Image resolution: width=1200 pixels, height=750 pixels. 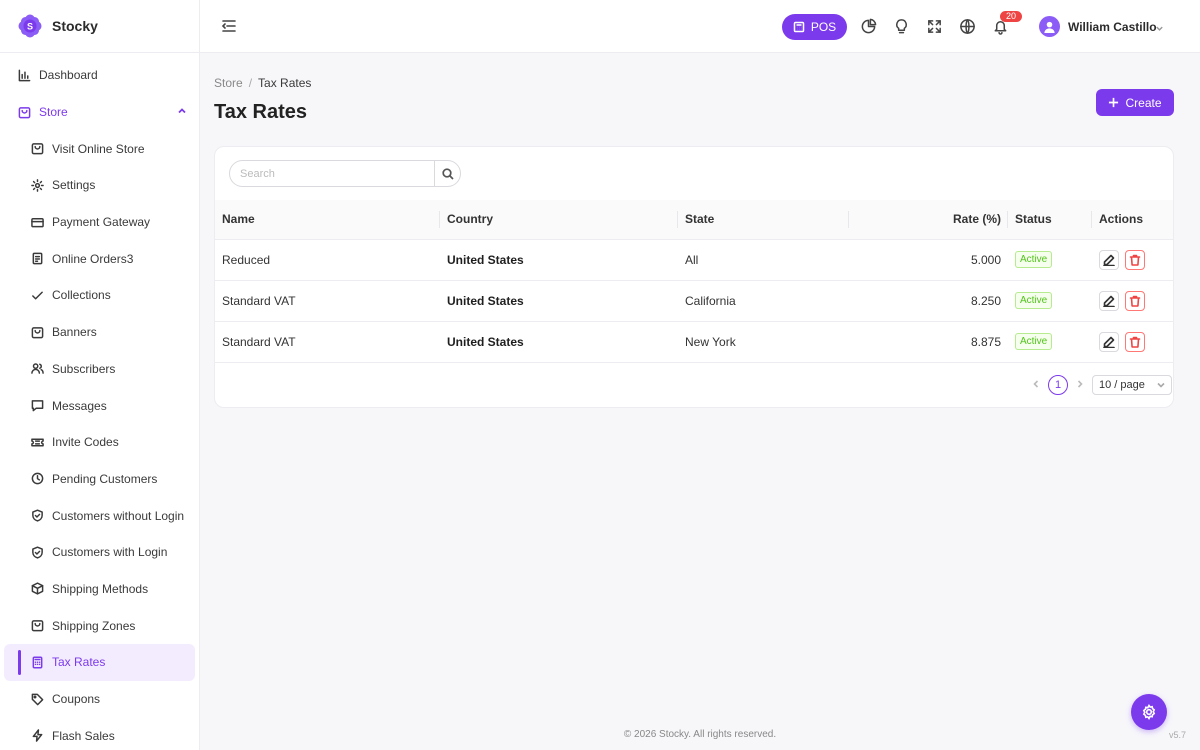 What do you see at coordinates (935, 27) in the screenshot?
I see `fullscreen-icon` at bounding box center [935, 27].